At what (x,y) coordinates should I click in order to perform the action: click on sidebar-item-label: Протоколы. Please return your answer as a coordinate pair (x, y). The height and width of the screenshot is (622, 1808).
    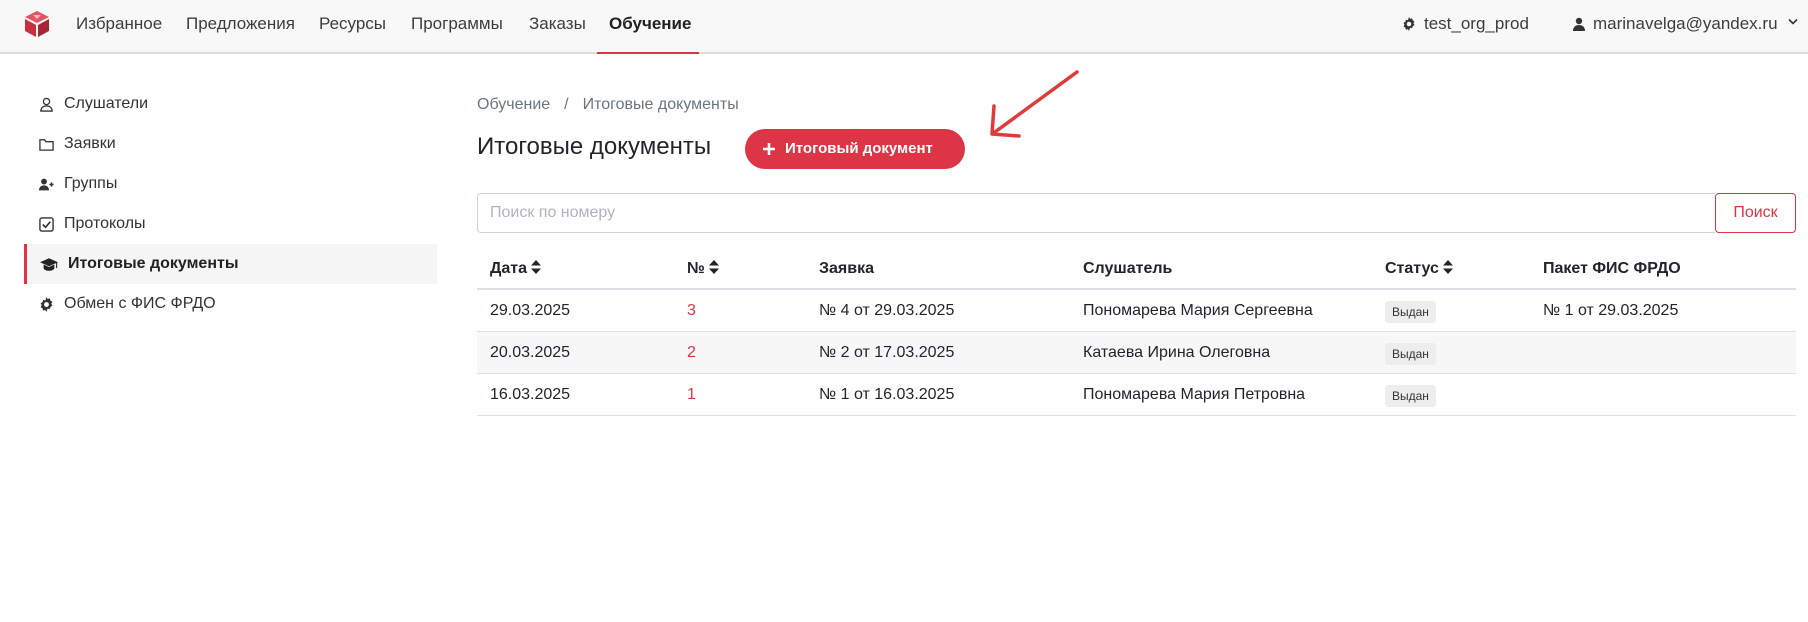
    Looking at the image, I should click on (105, 223).